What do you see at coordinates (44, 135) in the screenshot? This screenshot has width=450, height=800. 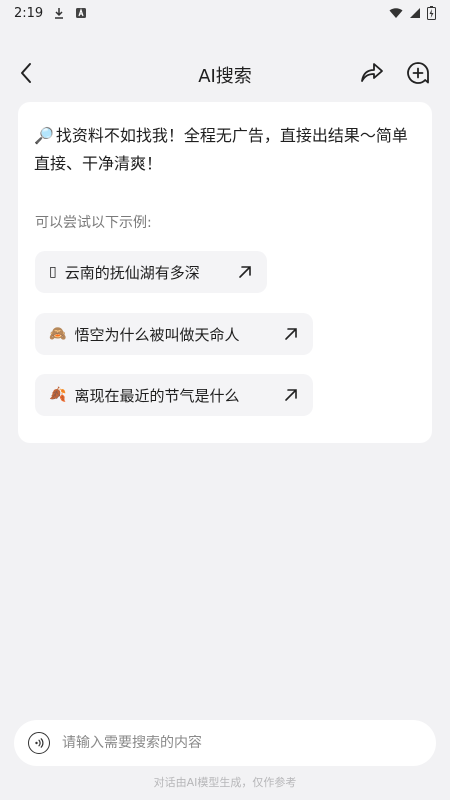 I see `magnifier-emoji-icon: 🔎` at bounding box center [44, 135].